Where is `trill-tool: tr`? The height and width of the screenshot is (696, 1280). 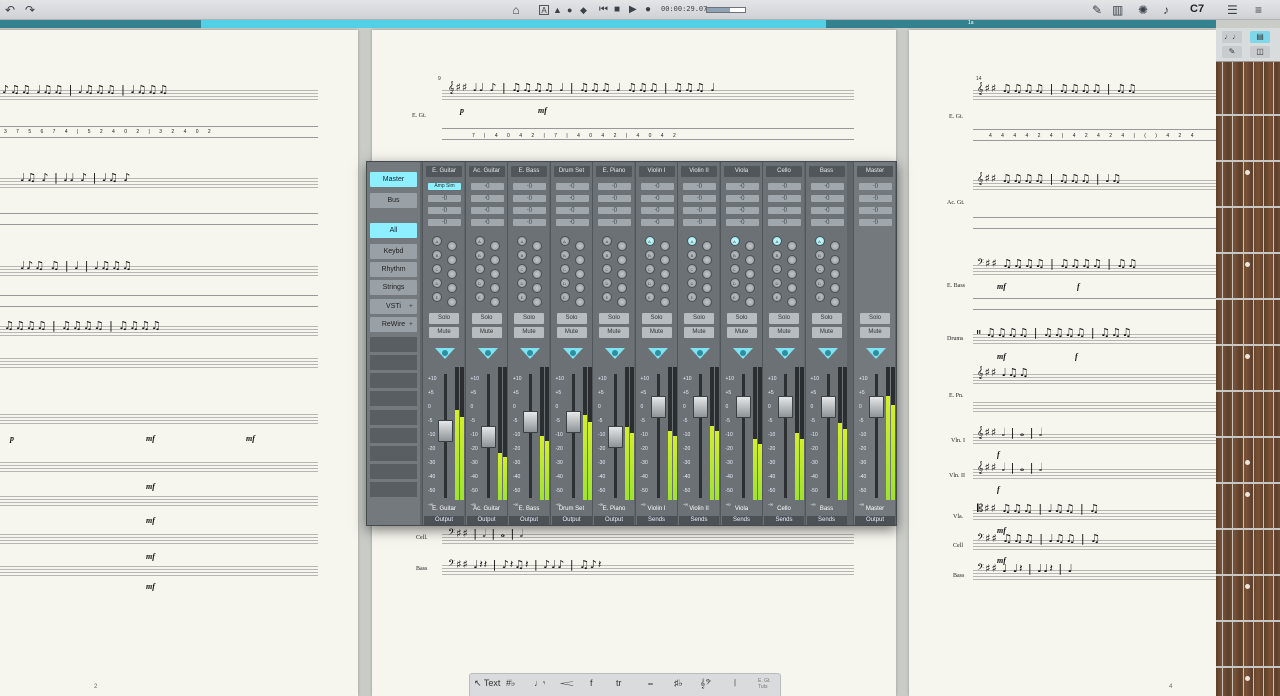
trill-tool: tr is located at coordinates (619, 683).